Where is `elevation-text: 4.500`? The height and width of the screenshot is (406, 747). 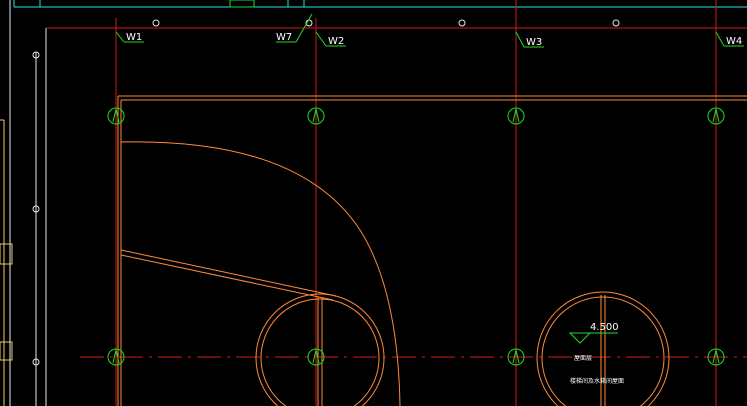
elevation-text: 4.500 is located at coordinates (604, 327).